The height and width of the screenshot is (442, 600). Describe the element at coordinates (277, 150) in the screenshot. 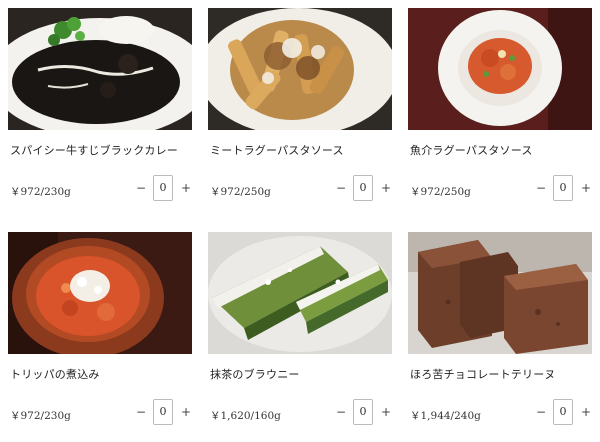

I see `product-name: ミートラグーパスタソース` at that location.